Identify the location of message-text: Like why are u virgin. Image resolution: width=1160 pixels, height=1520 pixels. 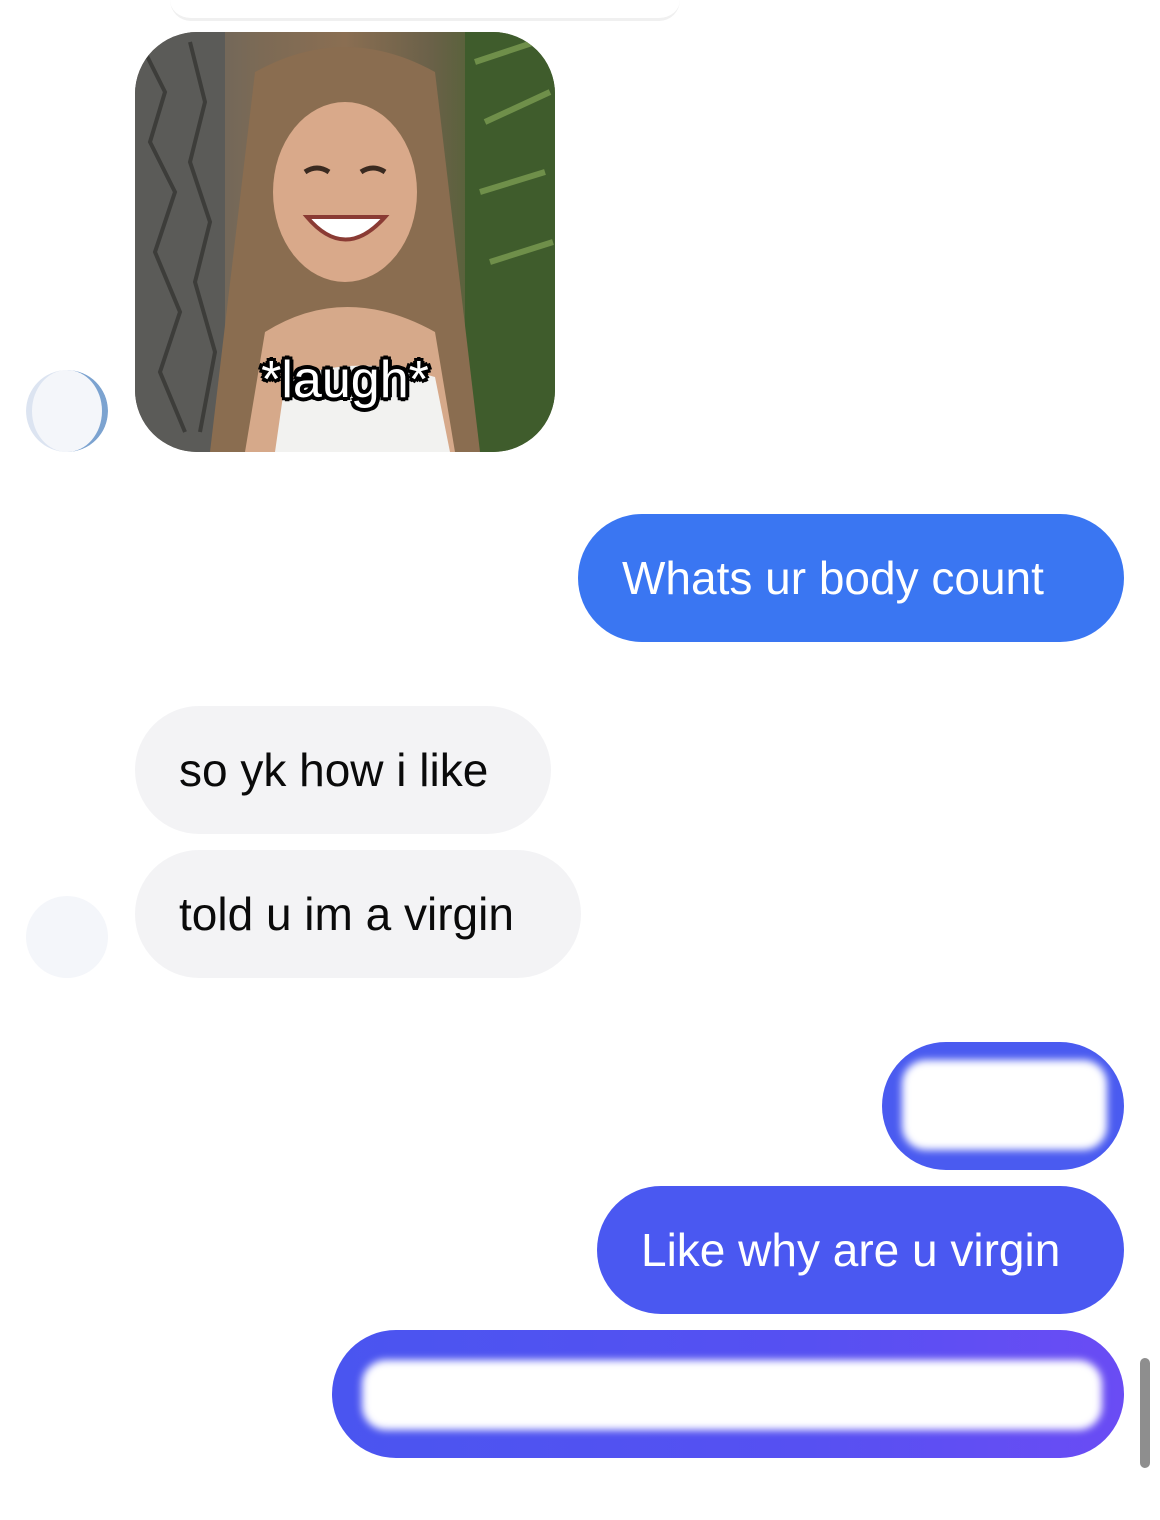
(851, 1250).